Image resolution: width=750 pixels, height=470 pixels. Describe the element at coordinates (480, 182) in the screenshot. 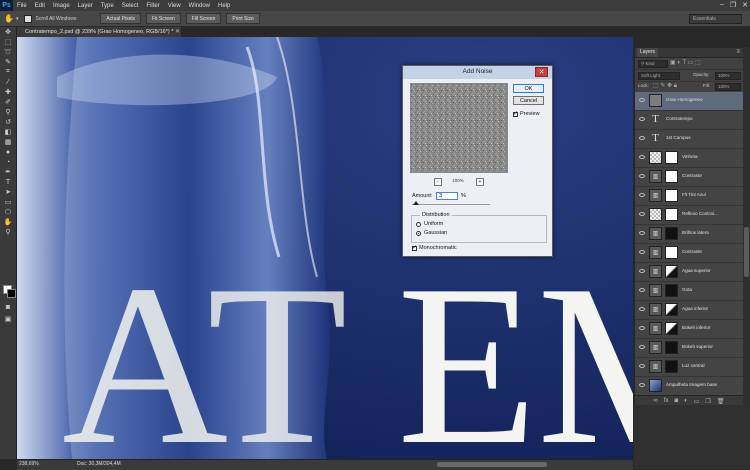

I see `zoom-in-button: +` at that location.